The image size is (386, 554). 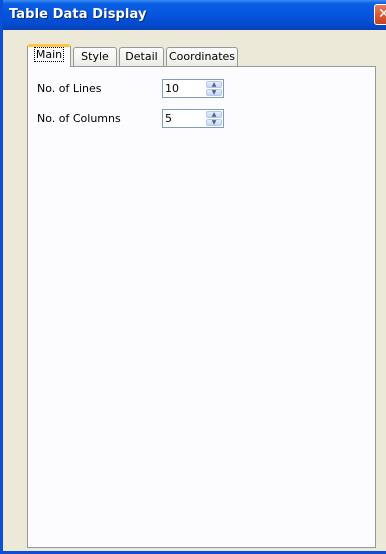 I want to click on lines-spinner: ▲ ▼, so click(x=193, y=88).